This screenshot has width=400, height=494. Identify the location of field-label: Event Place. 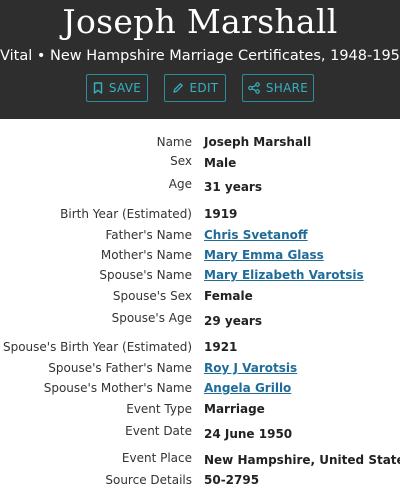
(156, 458).